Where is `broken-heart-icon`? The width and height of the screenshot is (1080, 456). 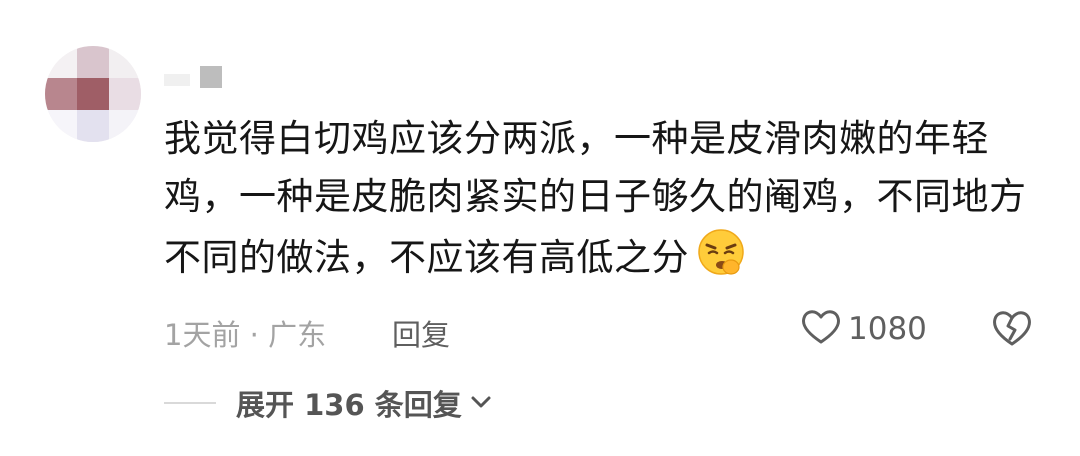 broken-heart-icon is located at coordinates (1012, 331).